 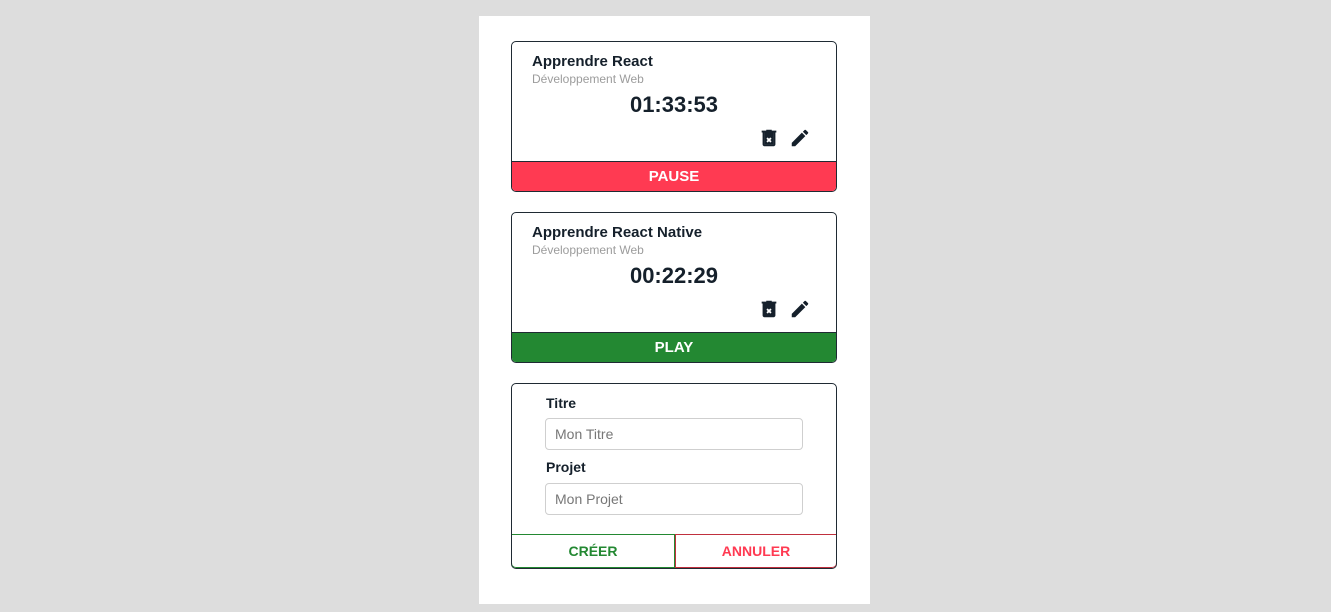 I want to click on timer-title: Apprendre React Native, so click(x=617, y=232).